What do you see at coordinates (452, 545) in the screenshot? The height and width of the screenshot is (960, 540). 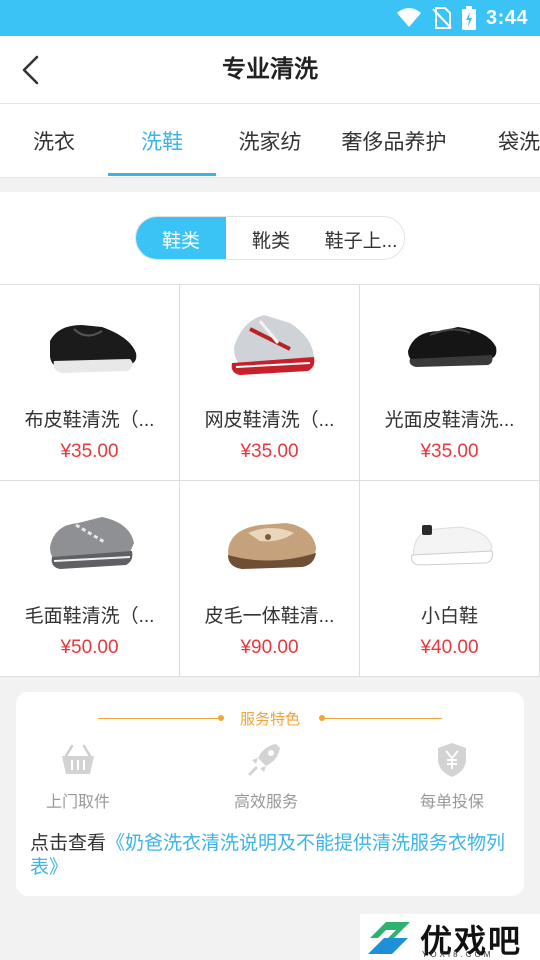 I see `white-sneaker-image` at bounding box center [452, 545].